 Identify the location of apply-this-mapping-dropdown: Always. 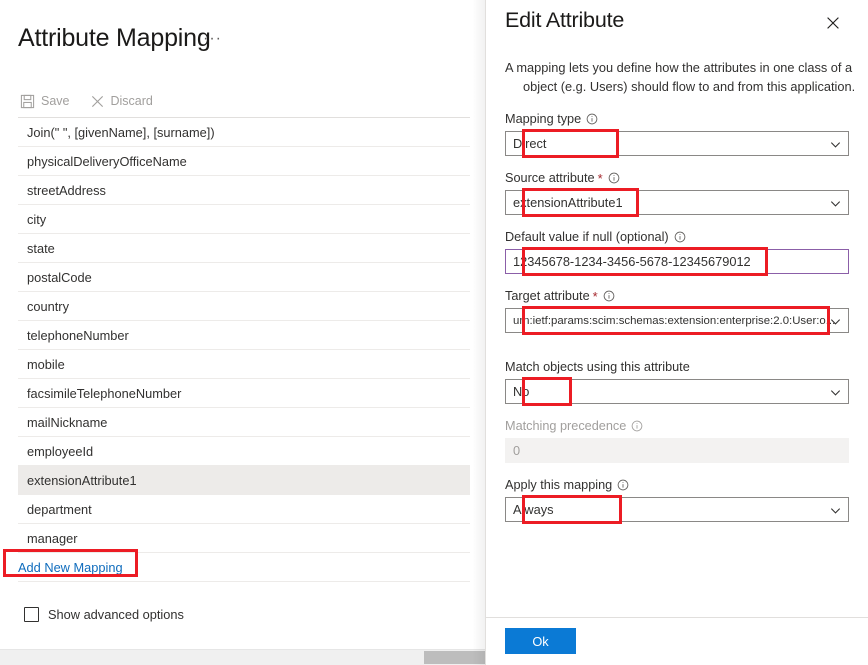
(677, 509).